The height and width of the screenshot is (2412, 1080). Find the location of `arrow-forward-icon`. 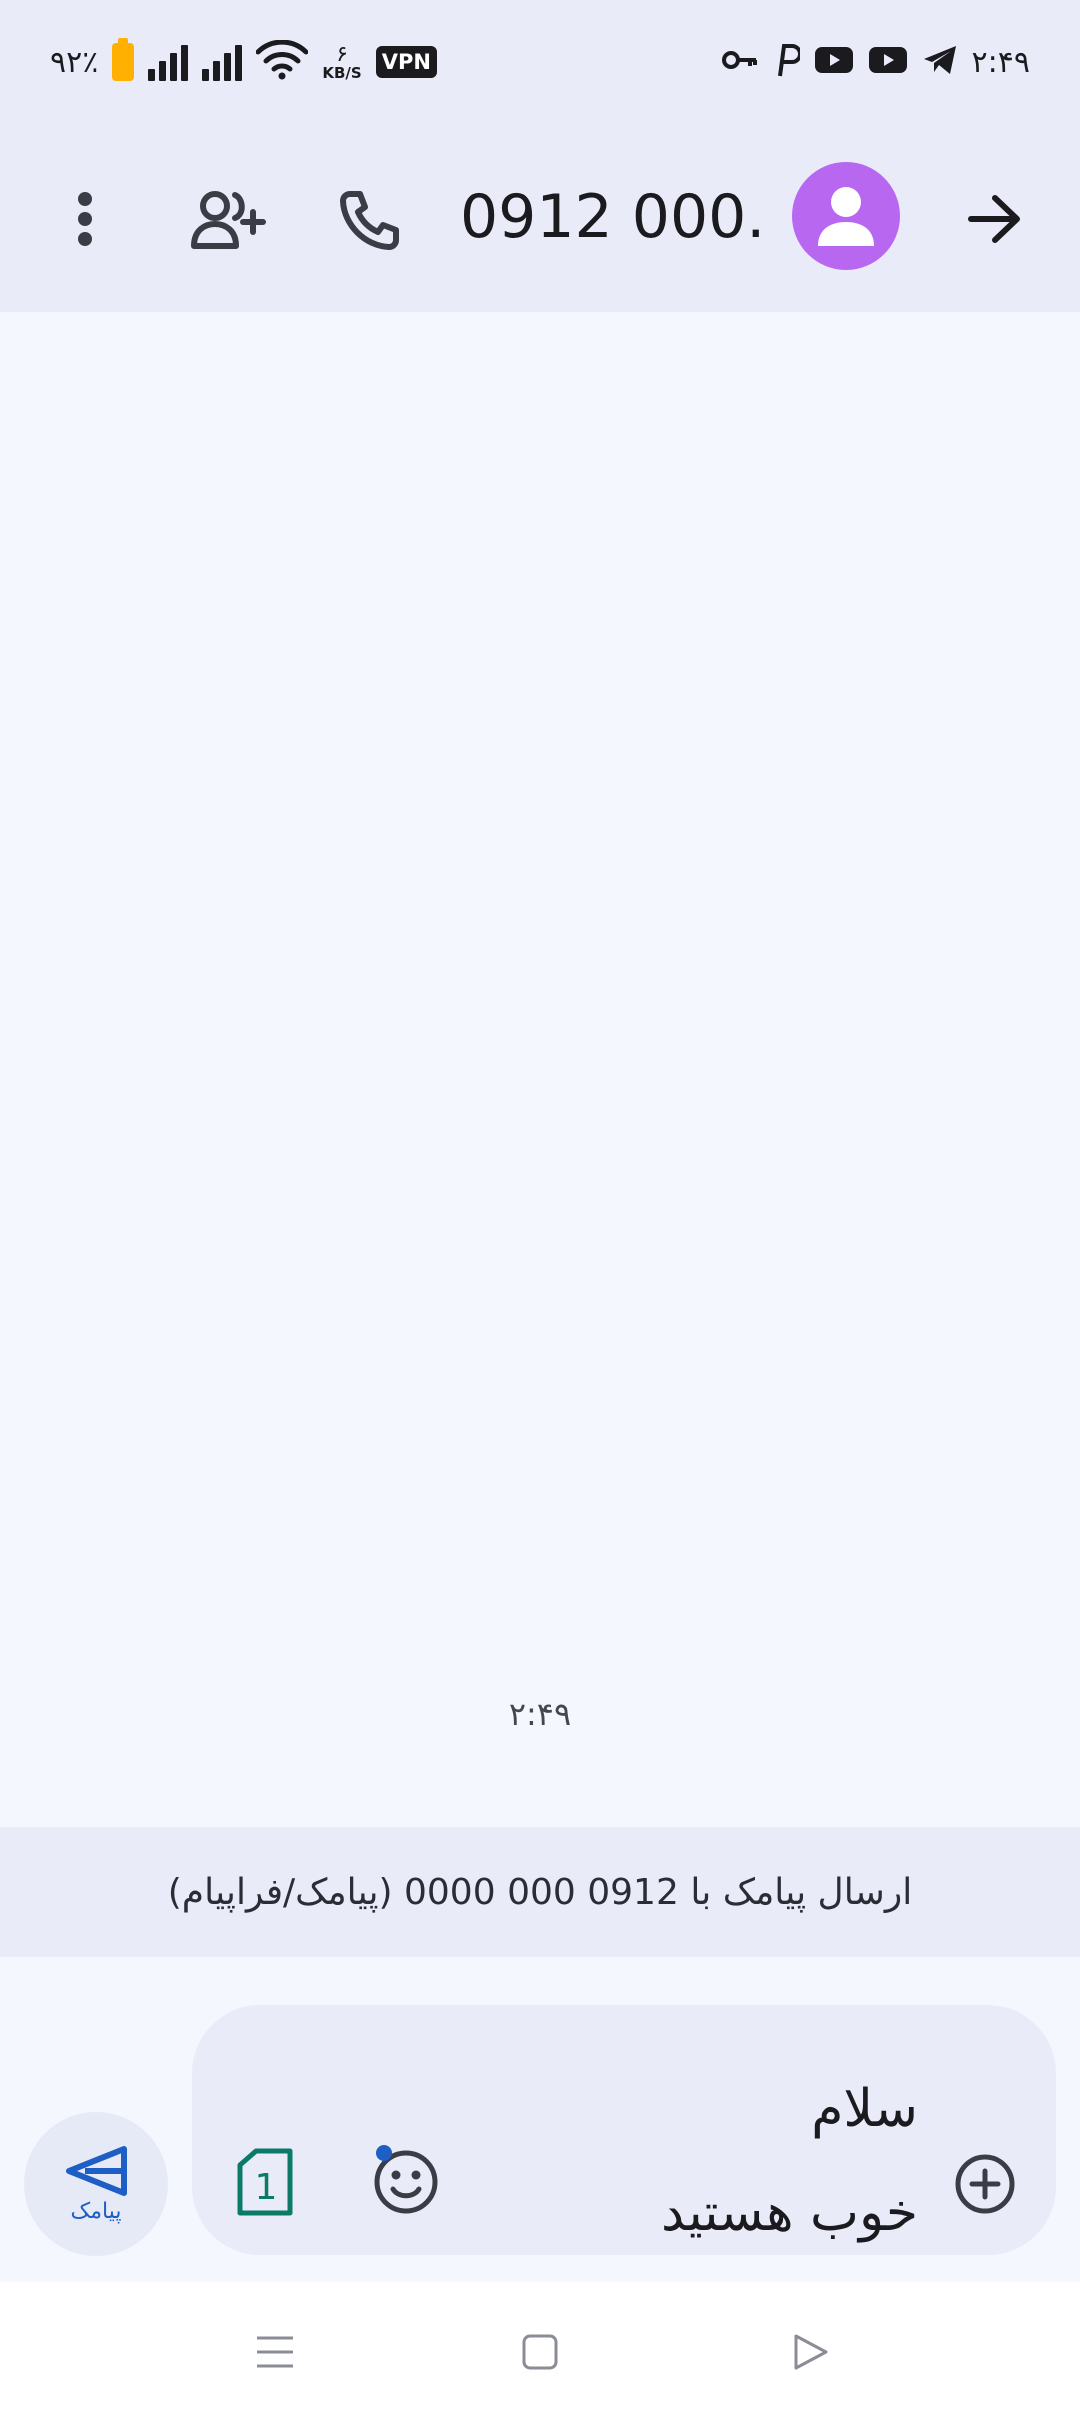

arrow-forward-icon is located at coordinates (994, 219).